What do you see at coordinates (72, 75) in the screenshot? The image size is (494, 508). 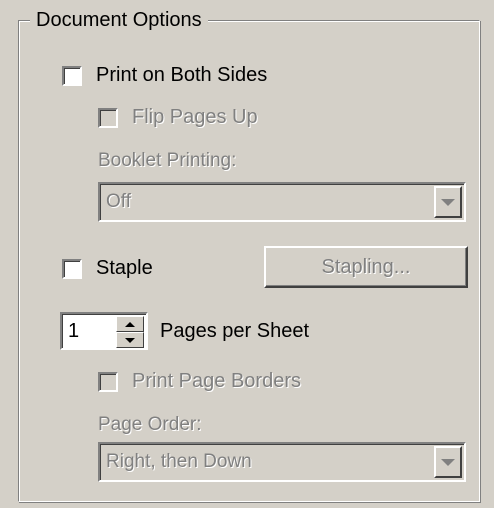 I see `print-both-sides-checkbox` at bounding box center [72, 75].